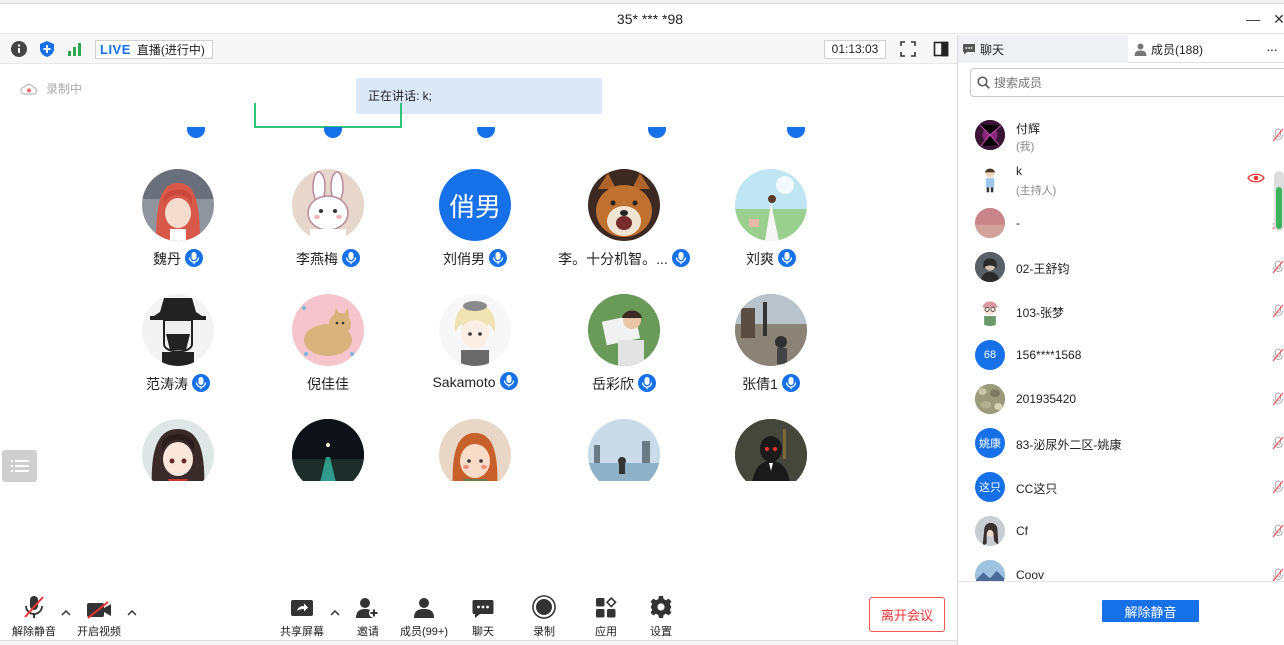 The height and width of the screenshot is (645, 1284). I want to click on participant-avatar: 俏男, so click(475, 205).